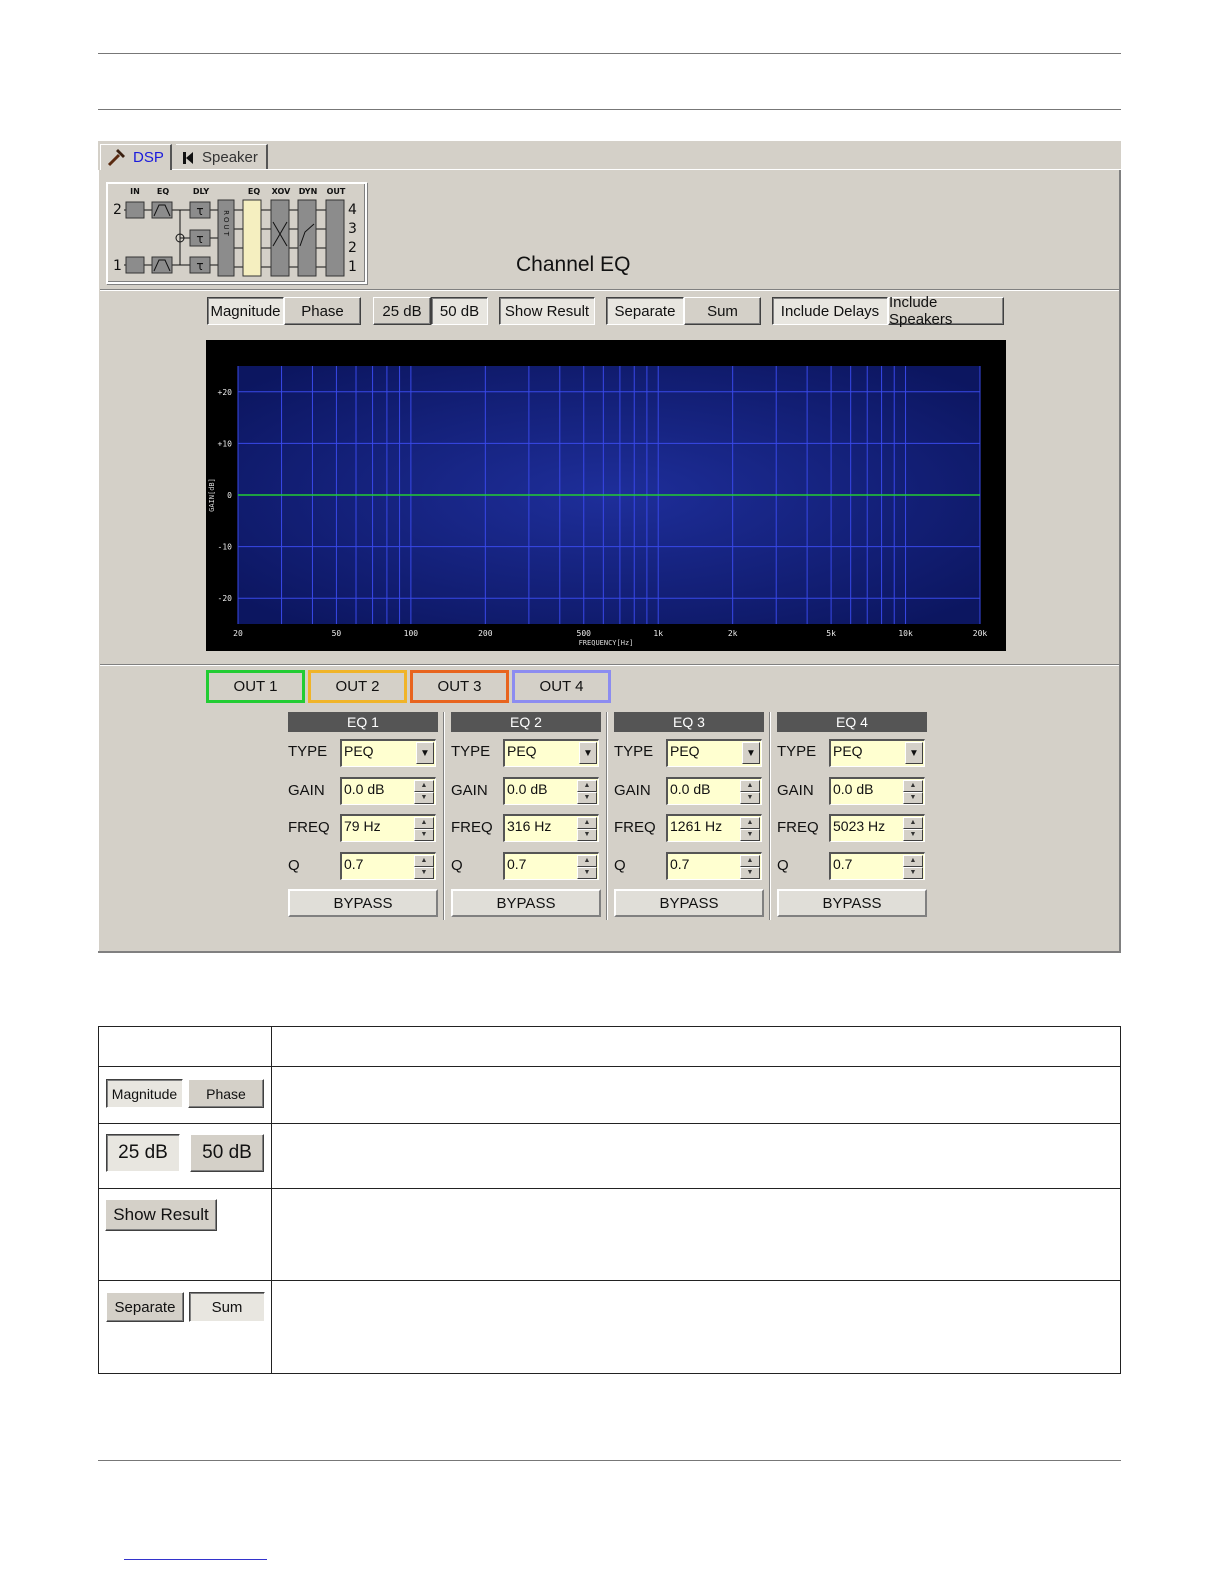 The image size is (1224, 1584). Describe the element at coordinates (547, 311) in the screenshot. I see `show-result-button: Show Result` at that location.